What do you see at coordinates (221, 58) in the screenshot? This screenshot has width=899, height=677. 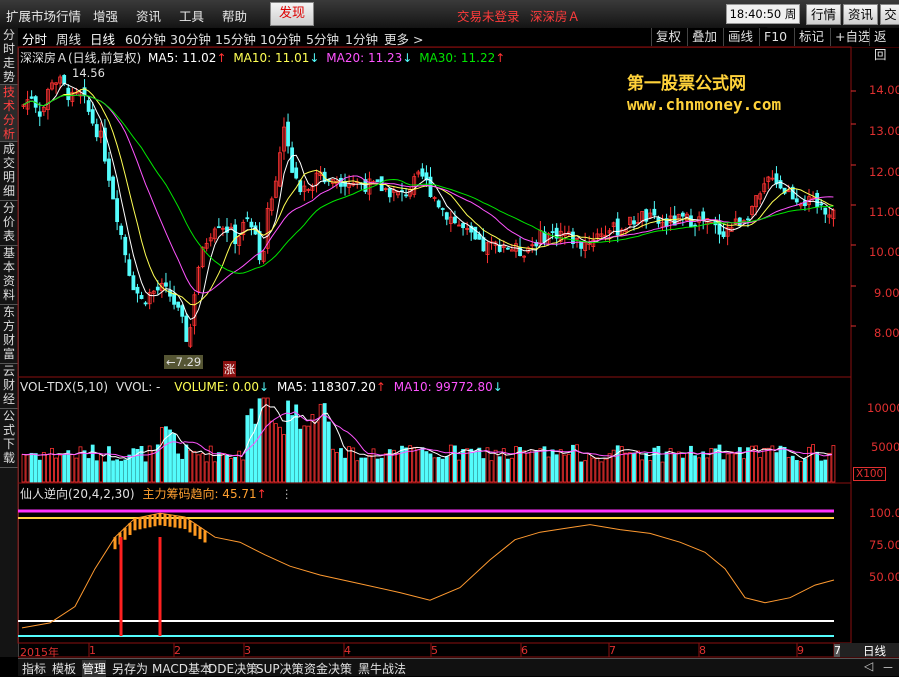 I see `arrow-up-icon: ↑` at bounding box center [221, 58].